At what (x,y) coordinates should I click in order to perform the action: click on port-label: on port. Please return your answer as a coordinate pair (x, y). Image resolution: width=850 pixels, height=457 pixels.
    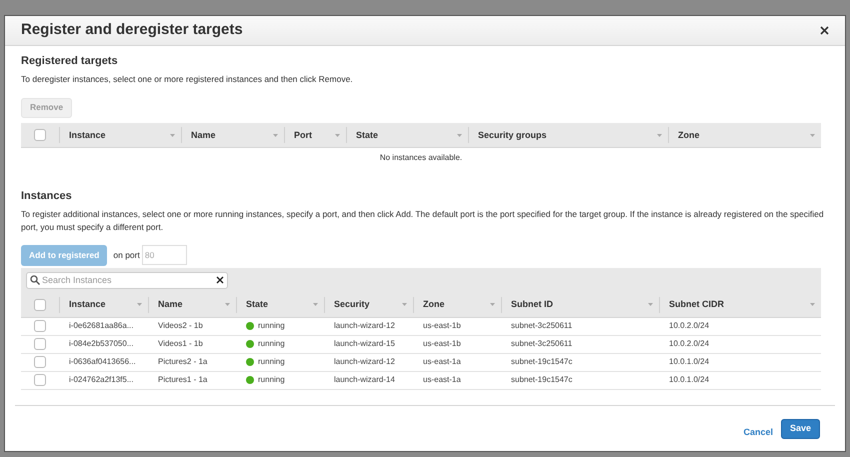
    Looking at the image, I should click on (126, 255).